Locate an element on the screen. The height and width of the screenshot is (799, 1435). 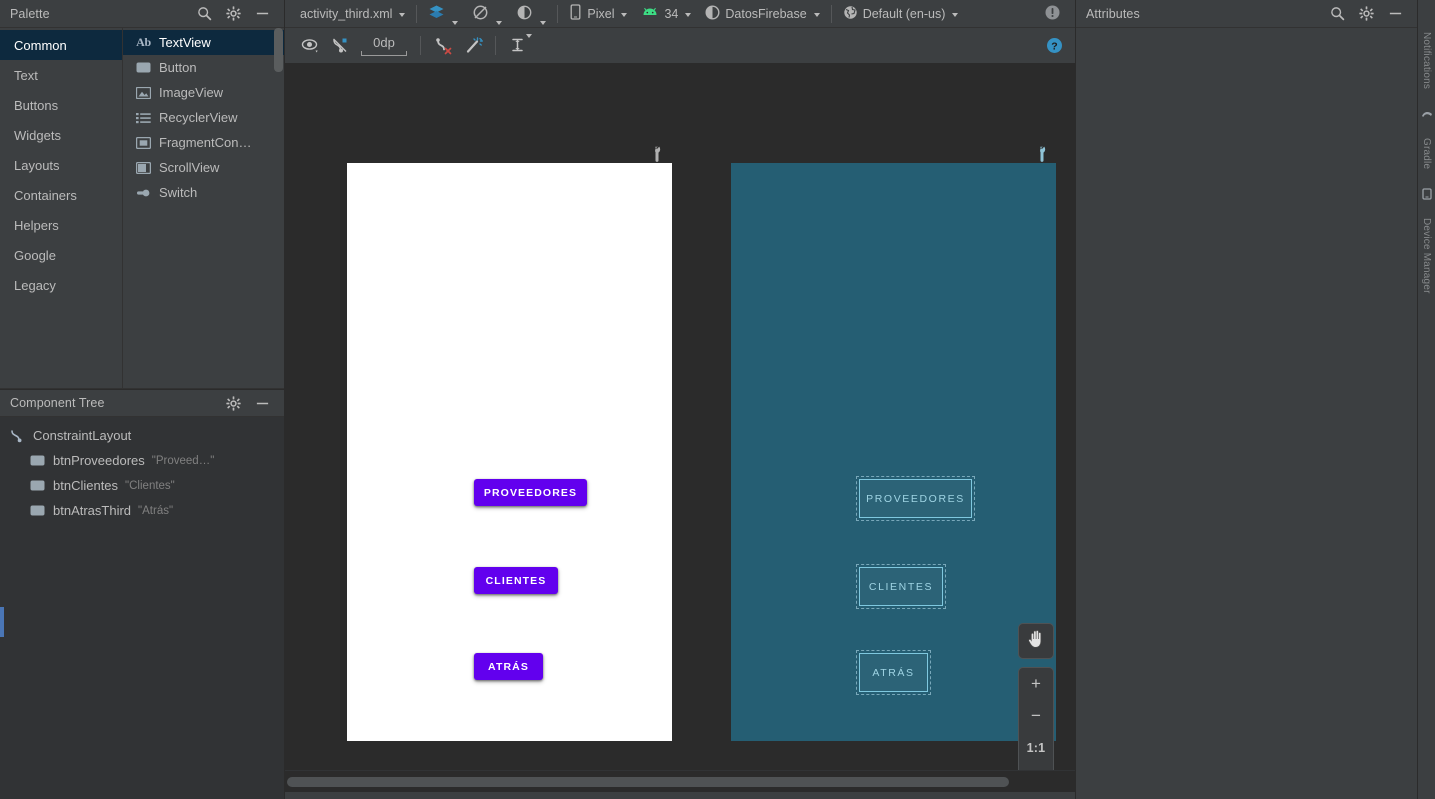
guidelines-button is located at coordinates (518, 46).